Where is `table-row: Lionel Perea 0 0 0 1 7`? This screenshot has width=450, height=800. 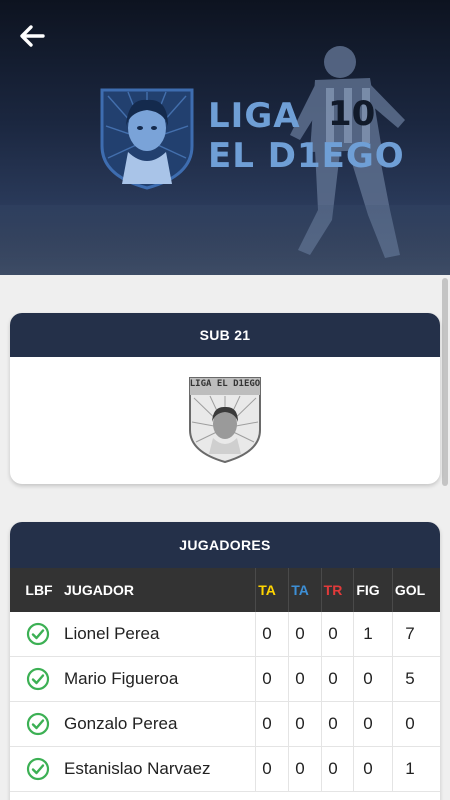
table-row: Lionel Perea 0 0 0 1 7 is located at coordinates (225, 634).